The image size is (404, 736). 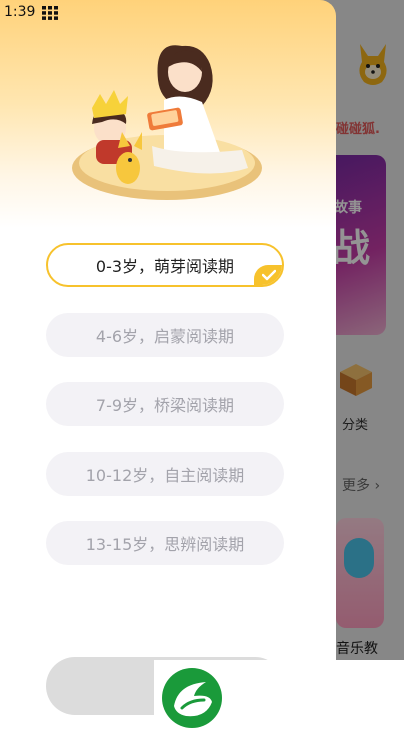 I want to click on age-option-4-6: 4-6岁，启蒙阅读期, so click(x=165, y=335).